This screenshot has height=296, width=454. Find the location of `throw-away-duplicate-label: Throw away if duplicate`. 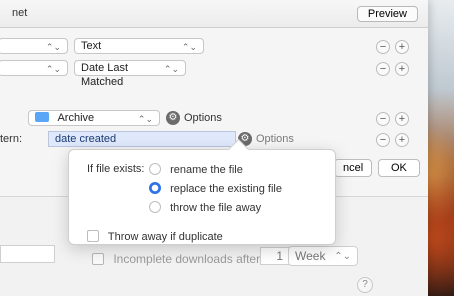

throw-away-duplicate-label: Throw away if duplicate is located at coordinates (165, 237).